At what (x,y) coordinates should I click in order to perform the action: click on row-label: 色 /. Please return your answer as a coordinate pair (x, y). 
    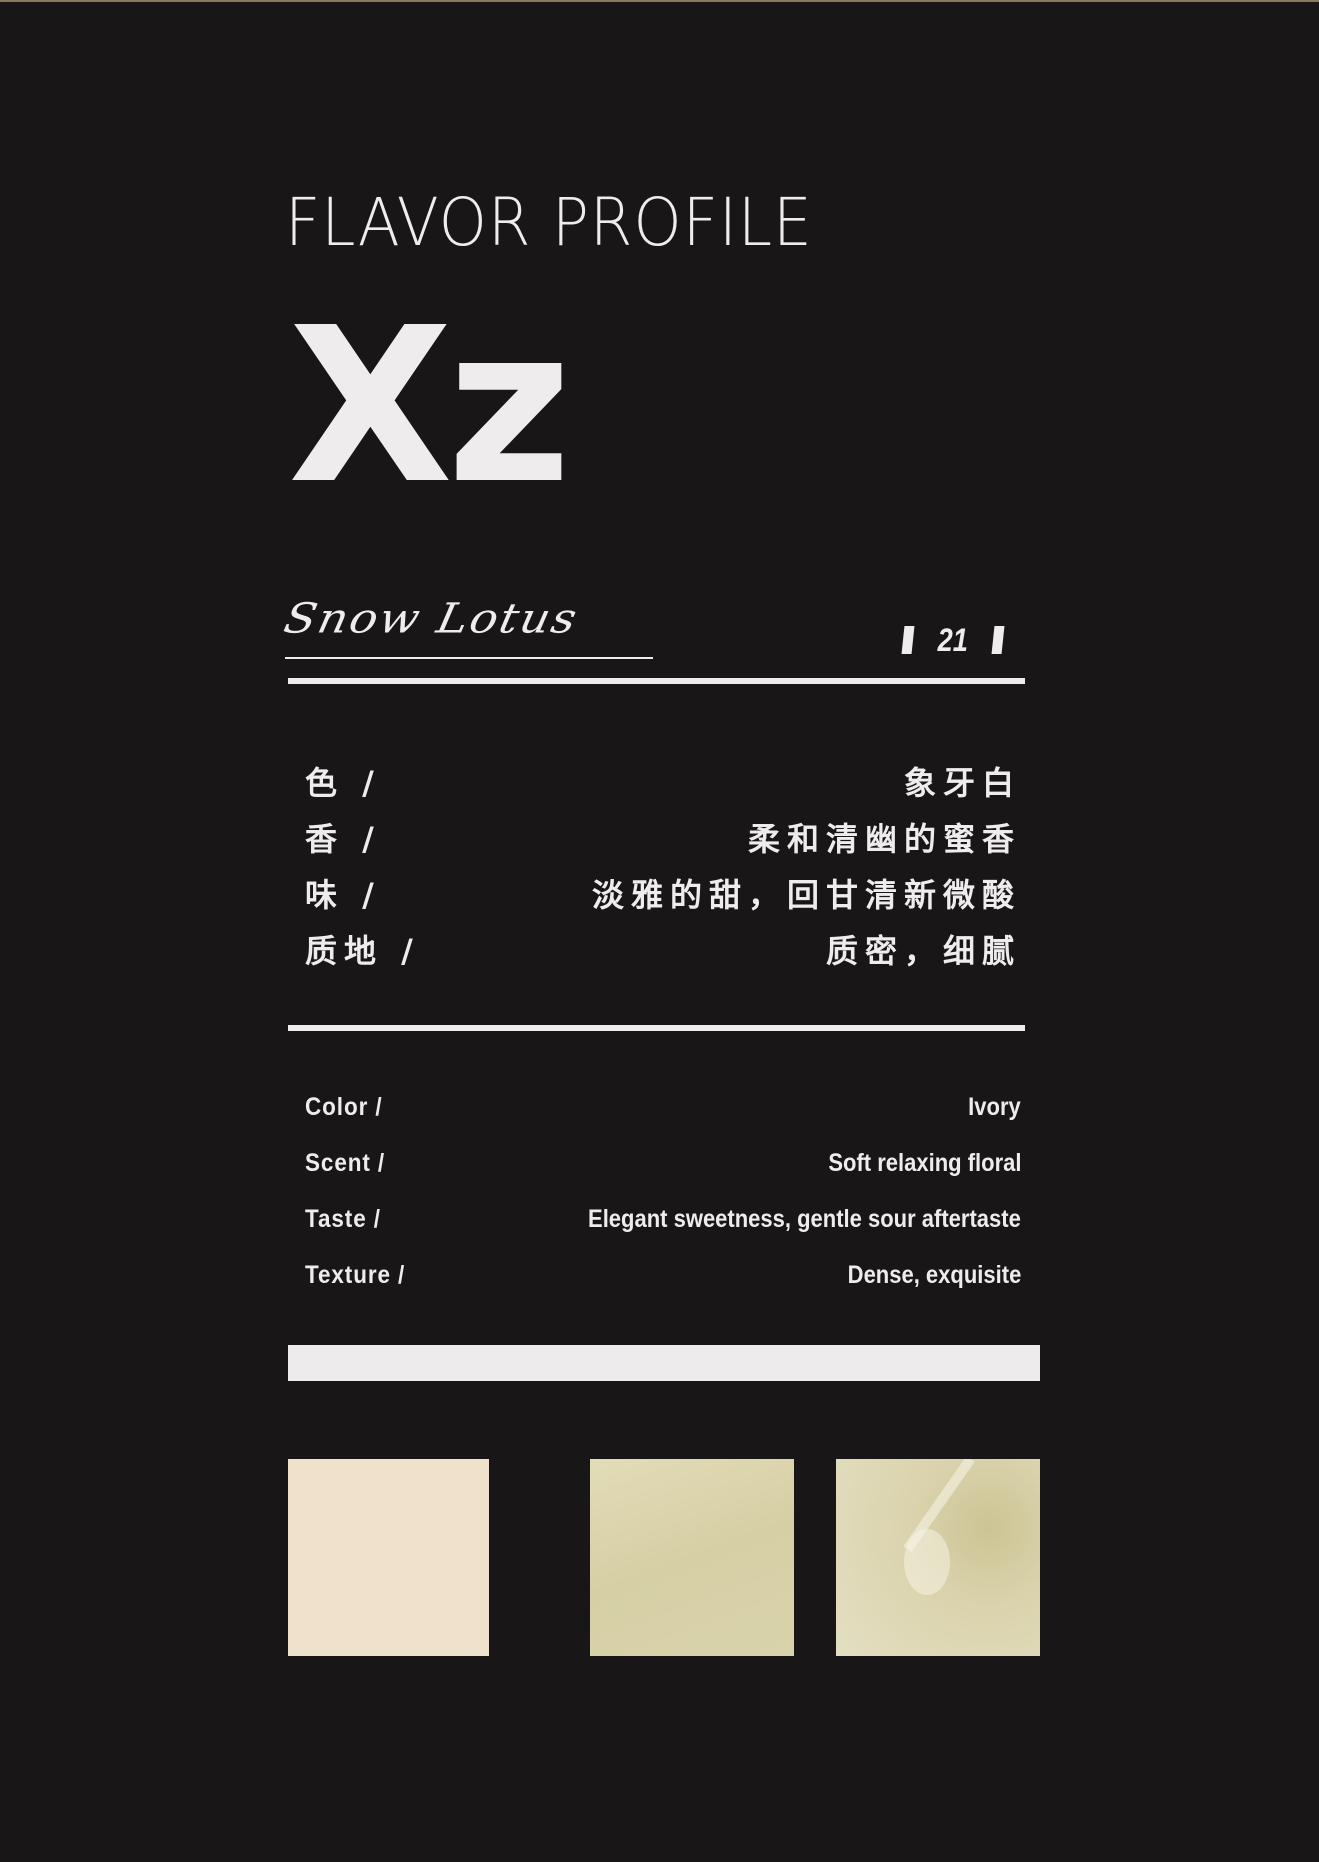
    Looking at the image, I should click on (343, 783).